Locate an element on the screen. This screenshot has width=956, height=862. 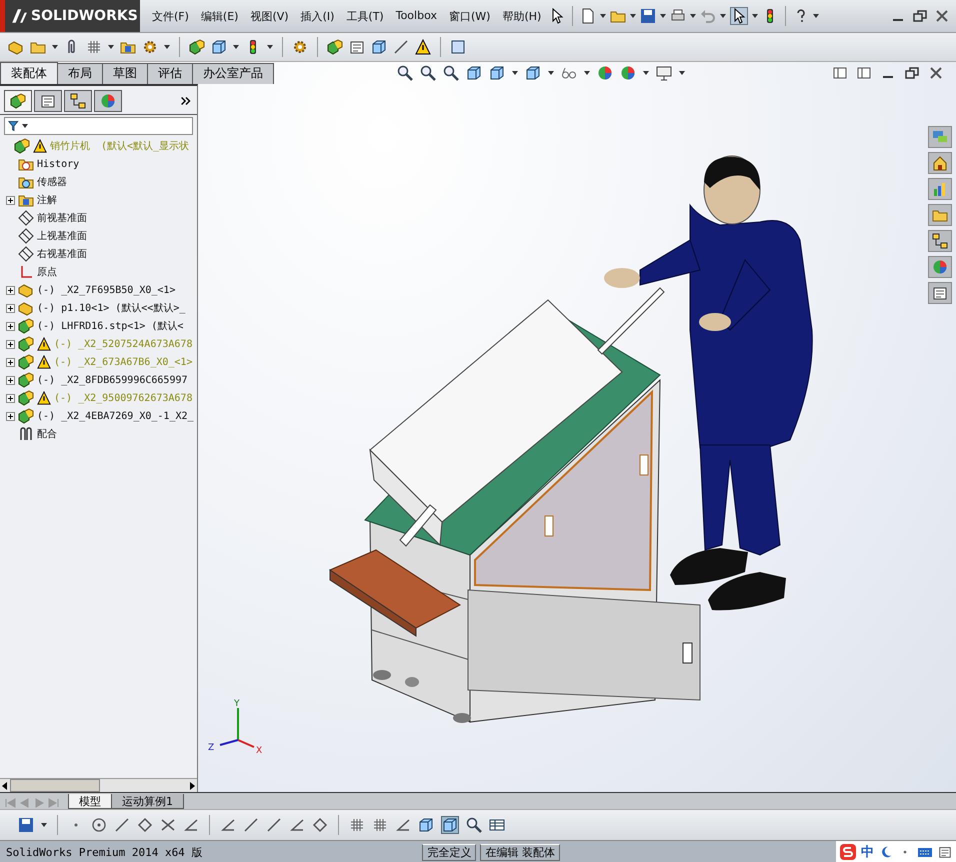
menu-item: 文件(F) is located at coordinates (170, 16).